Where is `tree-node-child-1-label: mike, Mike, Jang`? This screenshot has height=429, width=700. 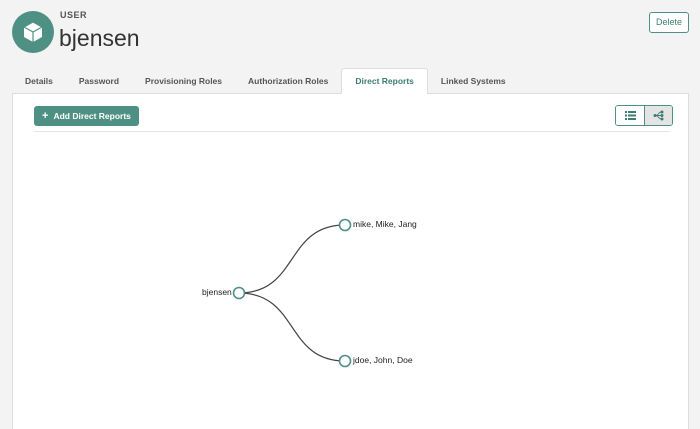 tree-node-child-1-label: mike, Mike, Jang is located at coordinates (385, 224).